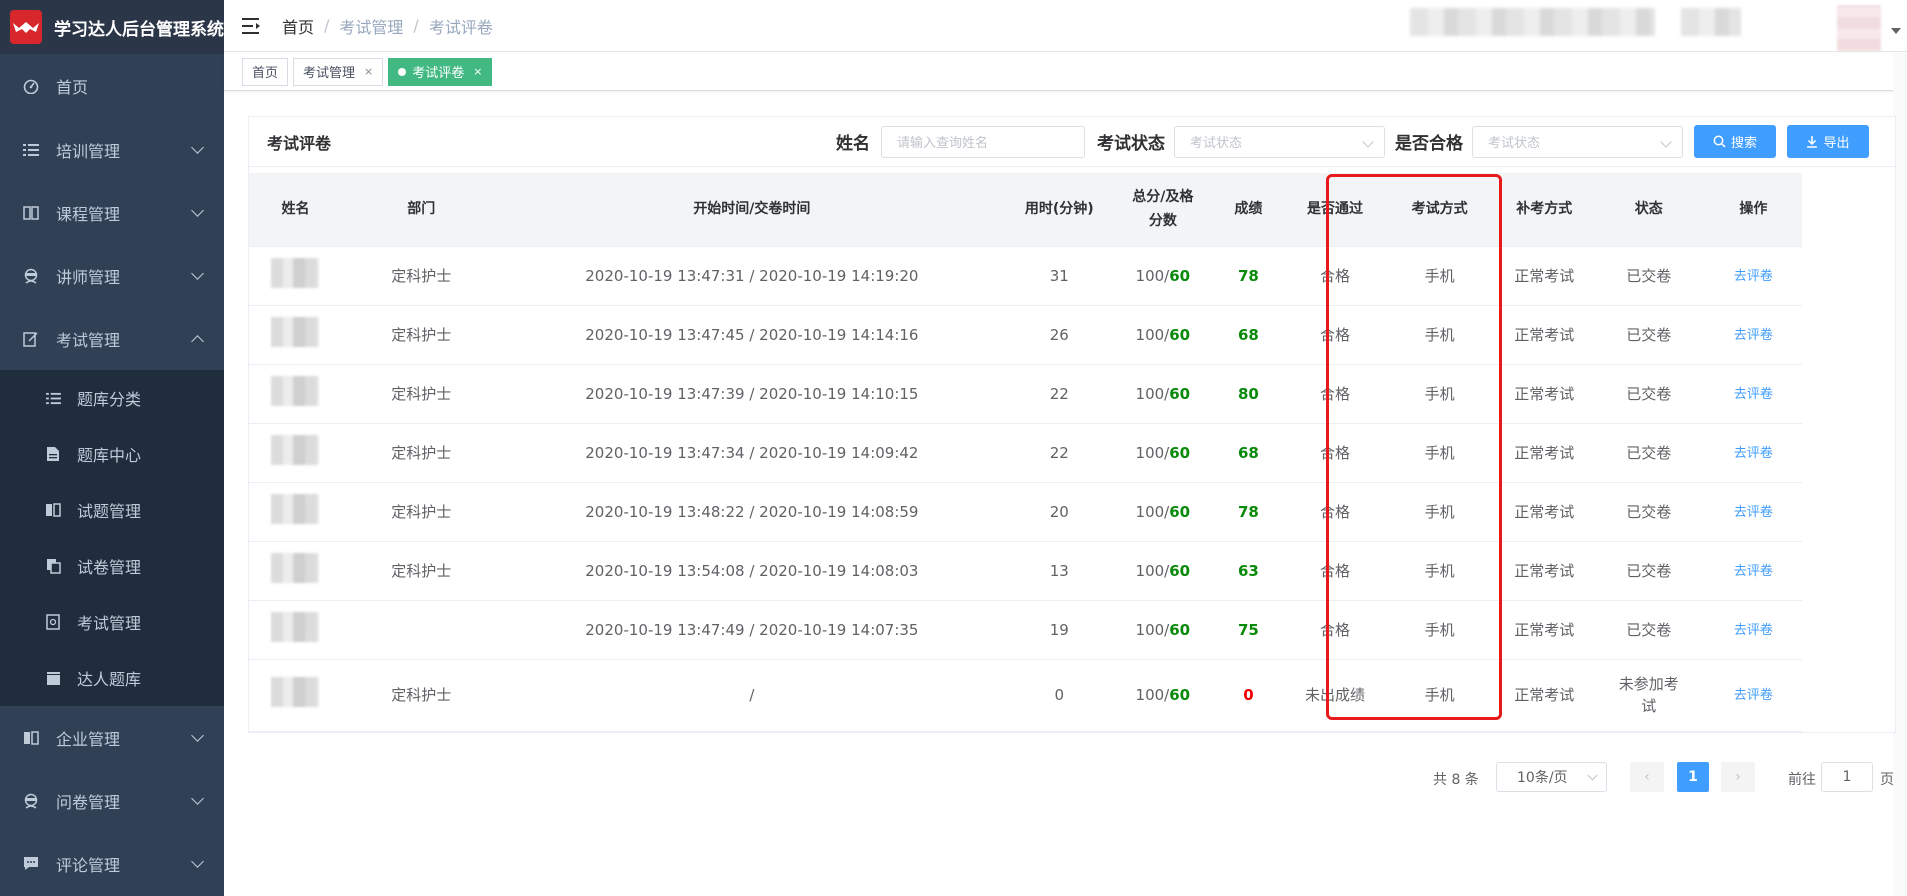 The height and width of the screenshot is (896, 1907). I want to click on tag-label: 首页, so click(265, 73).